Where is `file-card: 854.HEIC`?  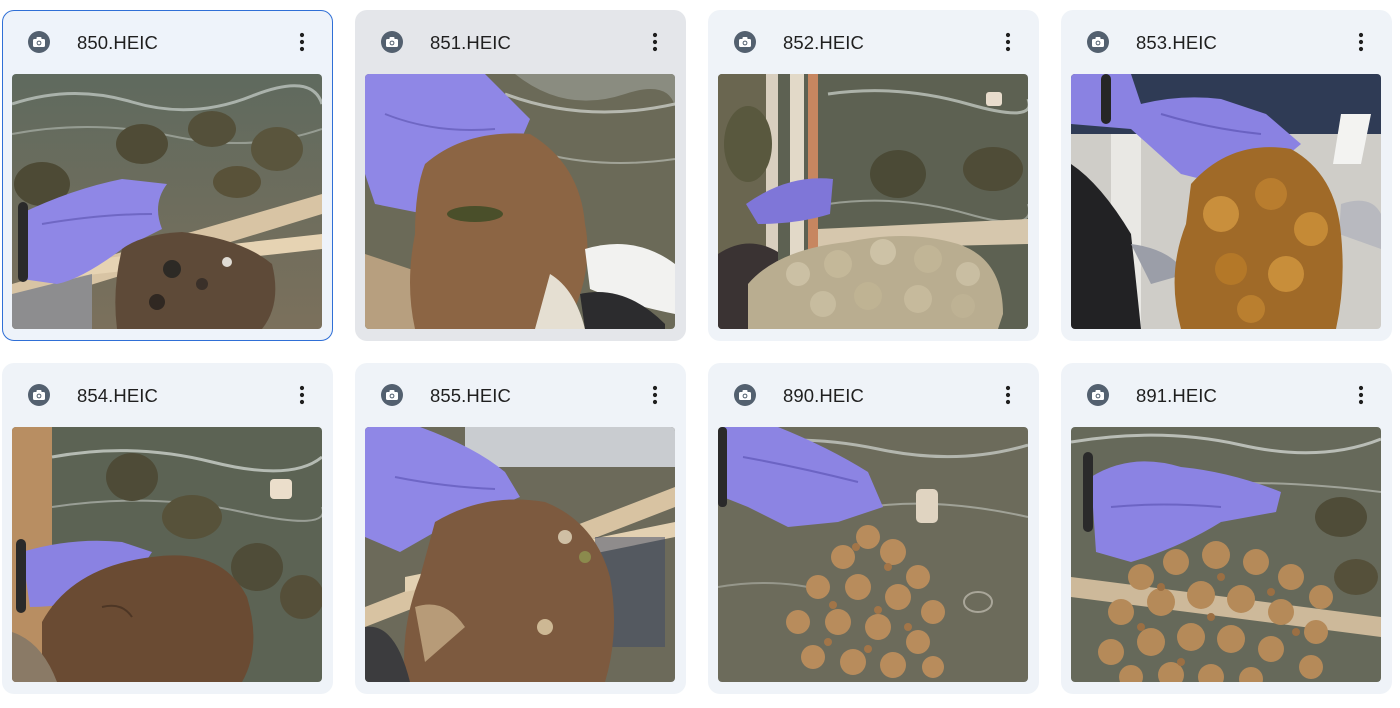 file-card: 854.HEIC is located at coordinates (167, 528).